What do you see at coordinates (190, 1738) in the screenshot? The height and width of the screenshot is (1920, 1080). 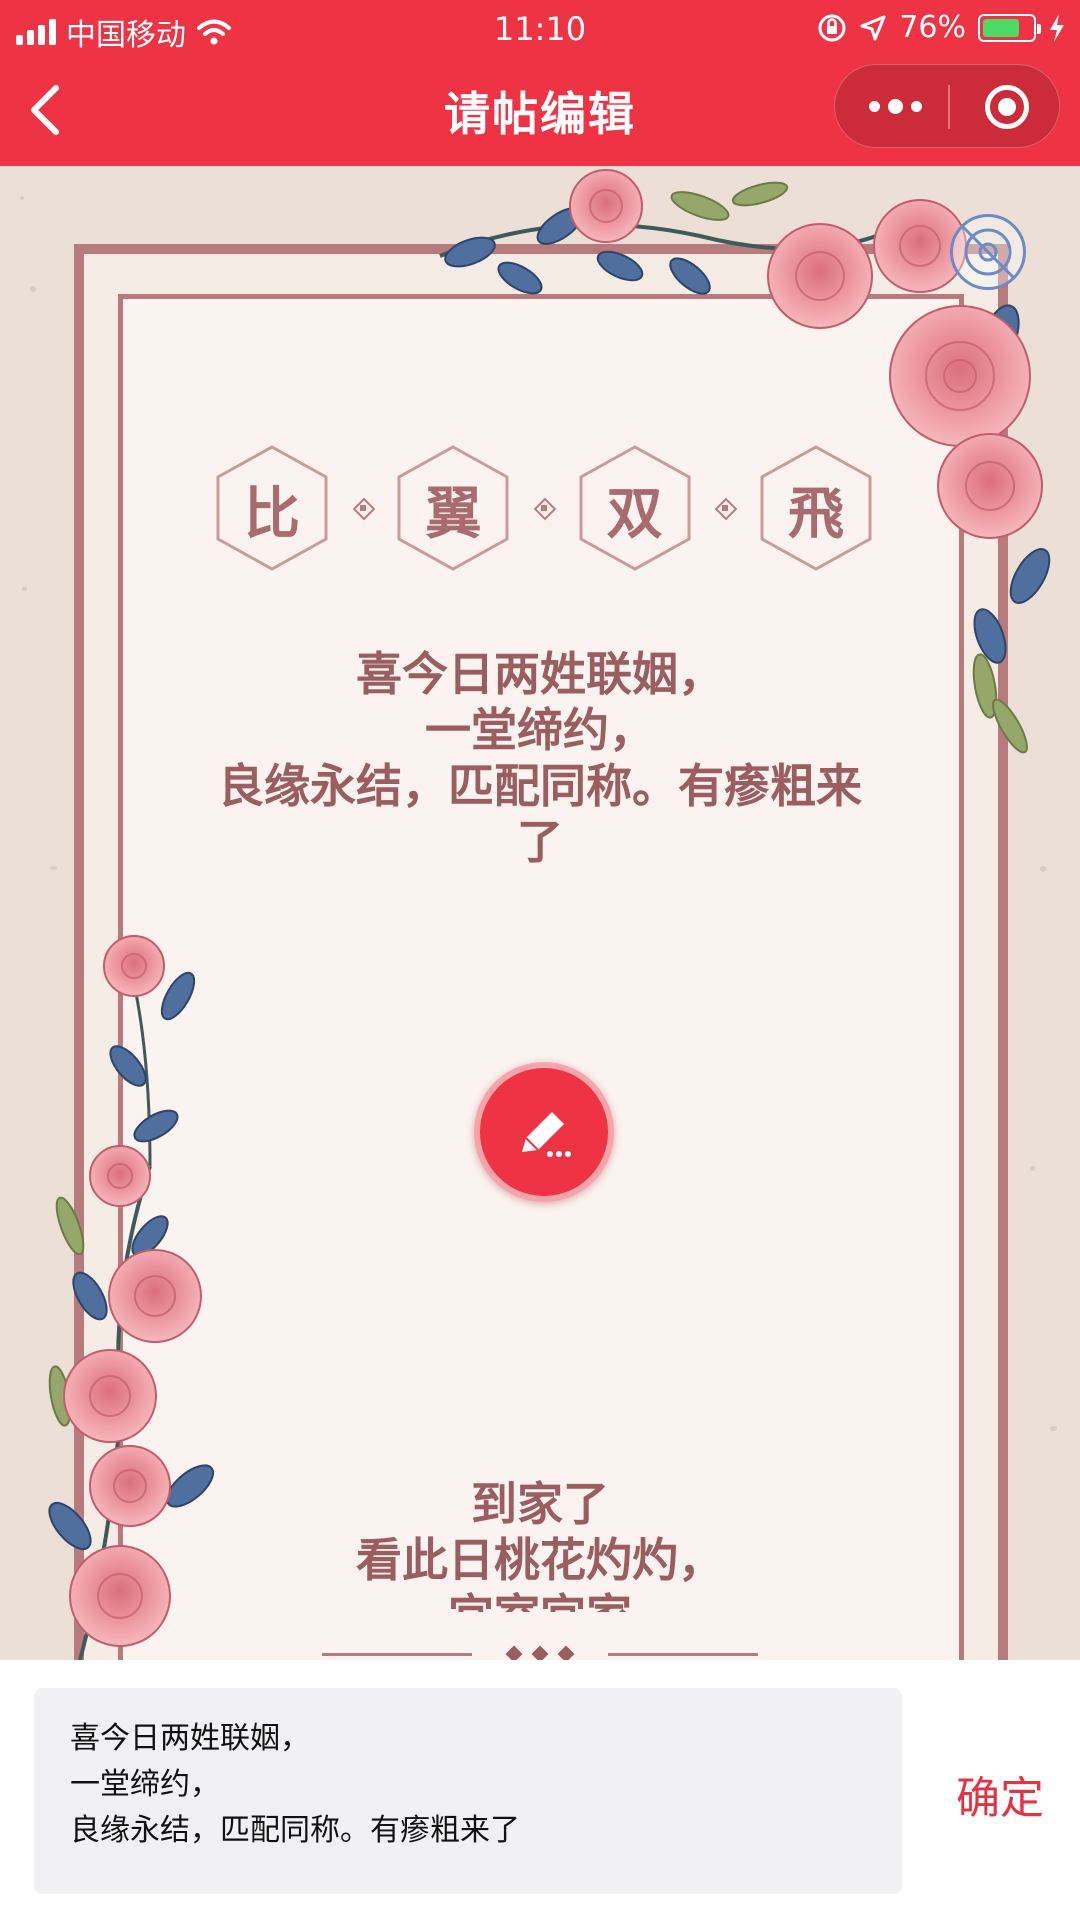 I see `textarea-line: 喜今日两姓联姻，` at bounding box center [190, 1738].